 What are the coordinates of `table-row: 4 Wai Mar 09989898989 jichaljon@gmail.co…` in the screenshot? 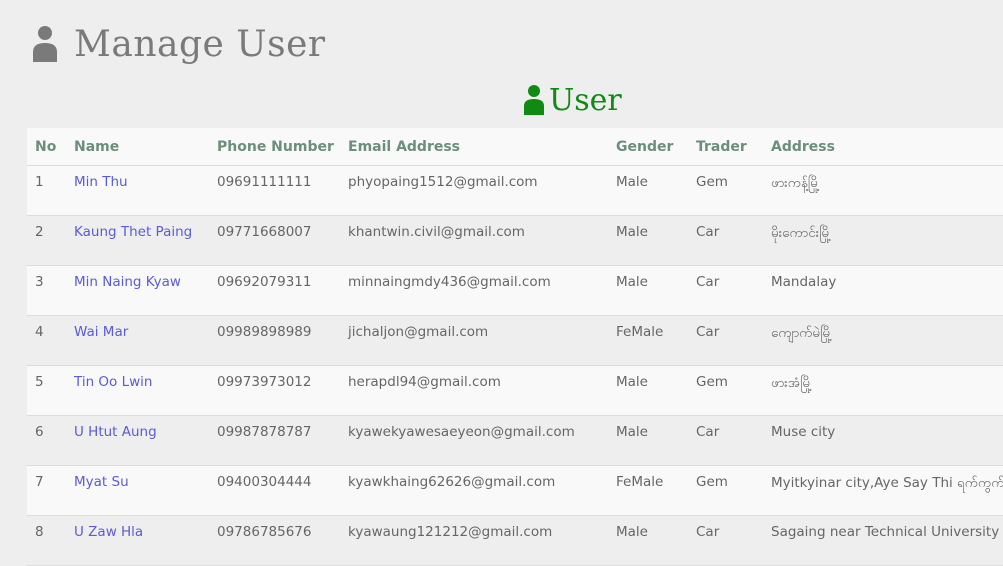 It's located at (515, 340).